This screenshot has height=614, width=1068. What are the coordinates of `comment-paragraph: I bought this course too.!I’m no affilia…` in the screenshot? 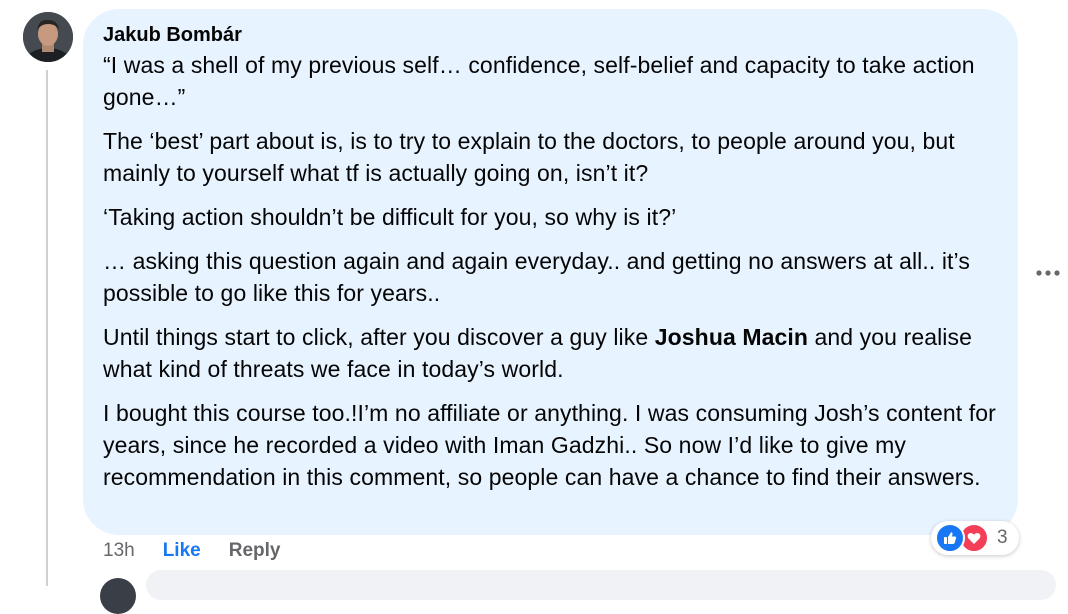 It's located at (549, 445).